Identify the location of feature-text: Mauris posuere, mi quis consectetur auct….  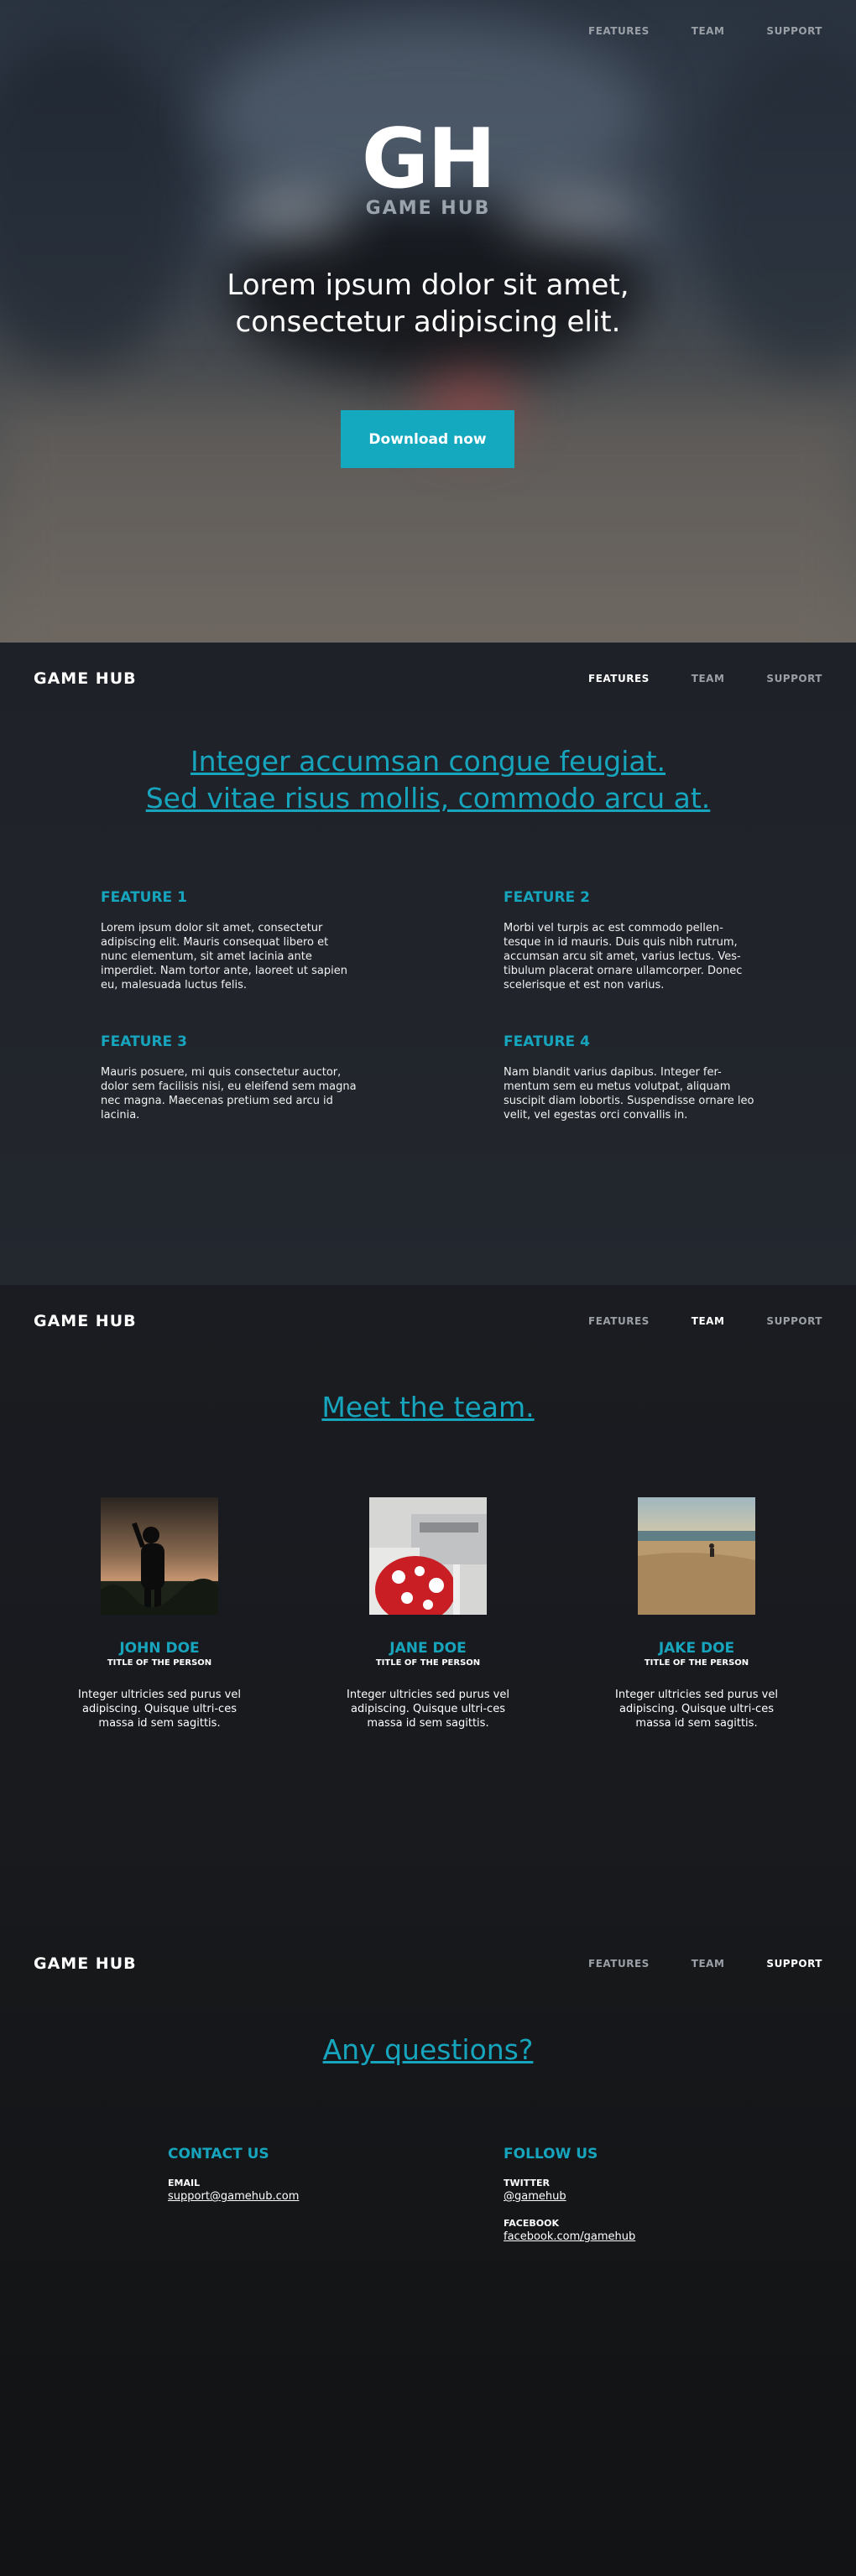
(229, 1093).